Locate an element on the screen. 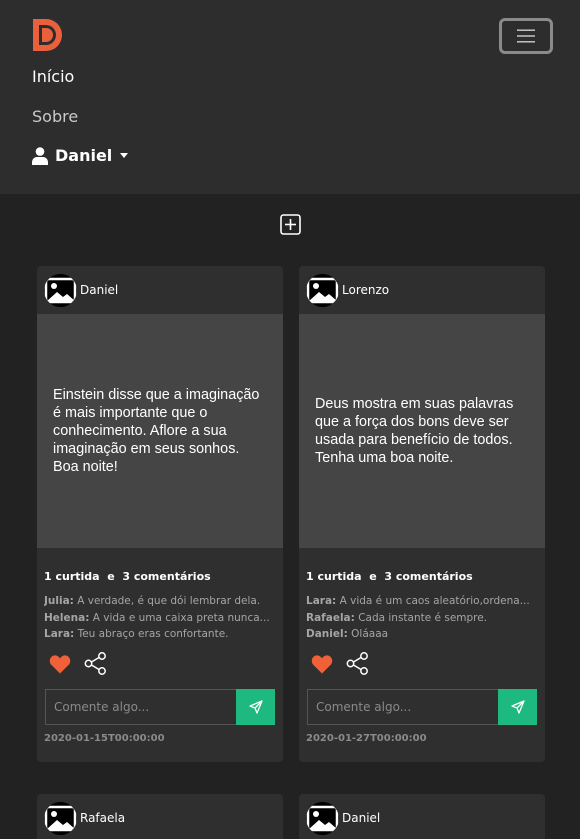 The width and height of the screenshot is (580, 839). nav-link-sobre: Sobre is located at coordinates (55, 116).